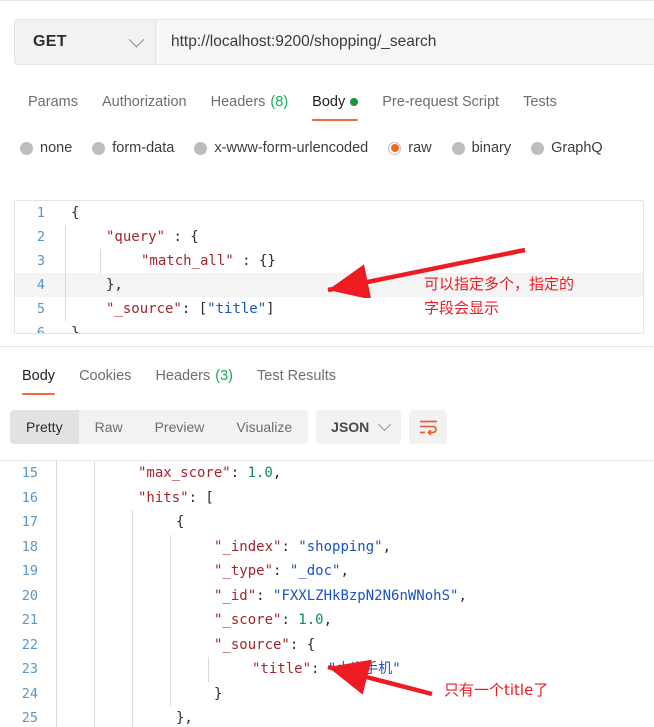  I want to click on code-tokens: {, so click(75, 213).